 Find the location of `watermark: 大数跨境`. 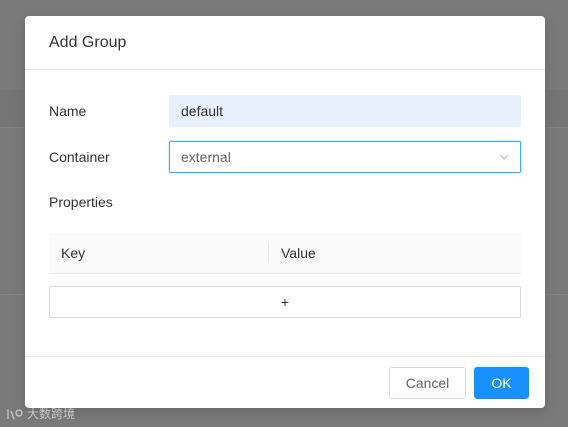

watermark: 大数跨境 is located at coordinates (40, 413).